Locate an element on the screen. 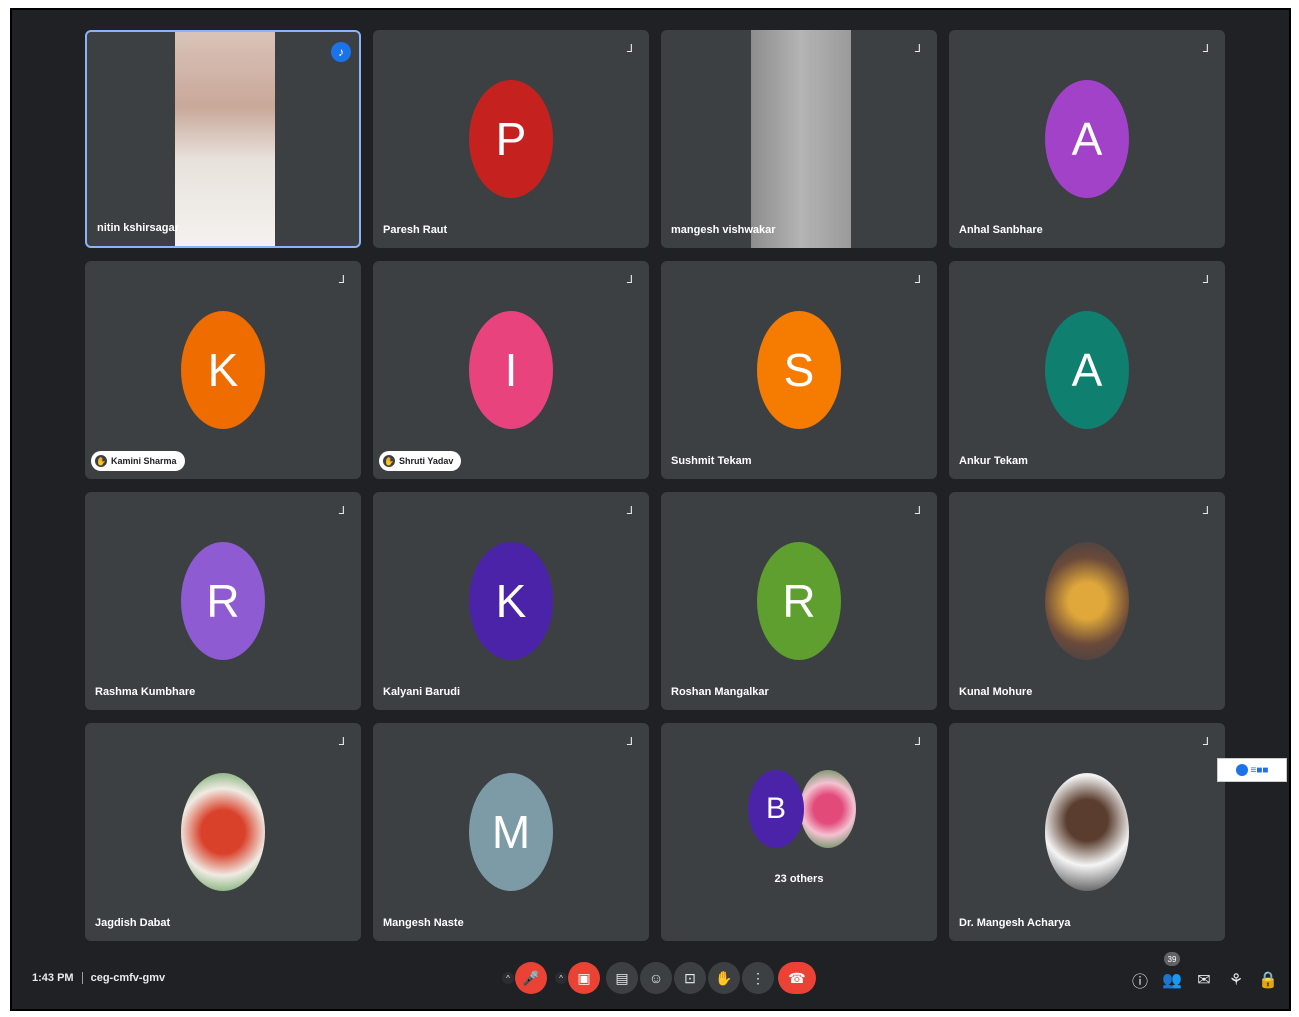  participant-name-pill: ✋ Shruti Yadav is located at coordinates (420, 461).